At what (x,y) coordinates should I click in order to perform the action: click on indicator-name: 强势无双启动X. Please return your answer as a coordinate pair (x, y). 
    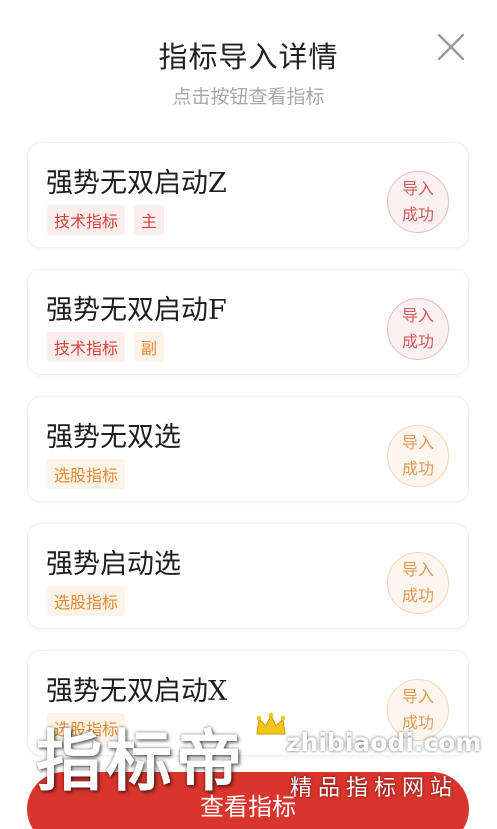
    Looking at the image, I should click on (137, 691).